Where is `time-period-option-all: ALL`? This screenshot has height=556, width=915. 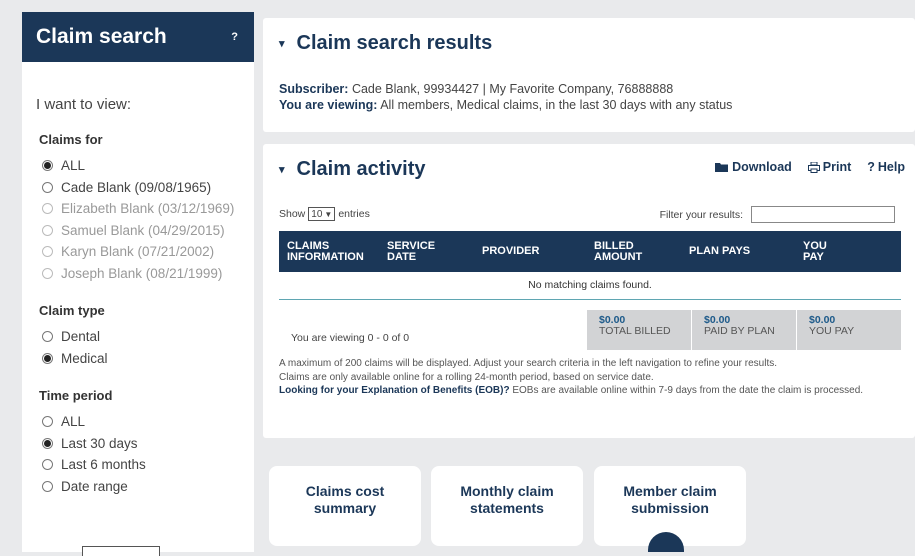
time-period-option-all: ALL is located at coordinates (148, 422).